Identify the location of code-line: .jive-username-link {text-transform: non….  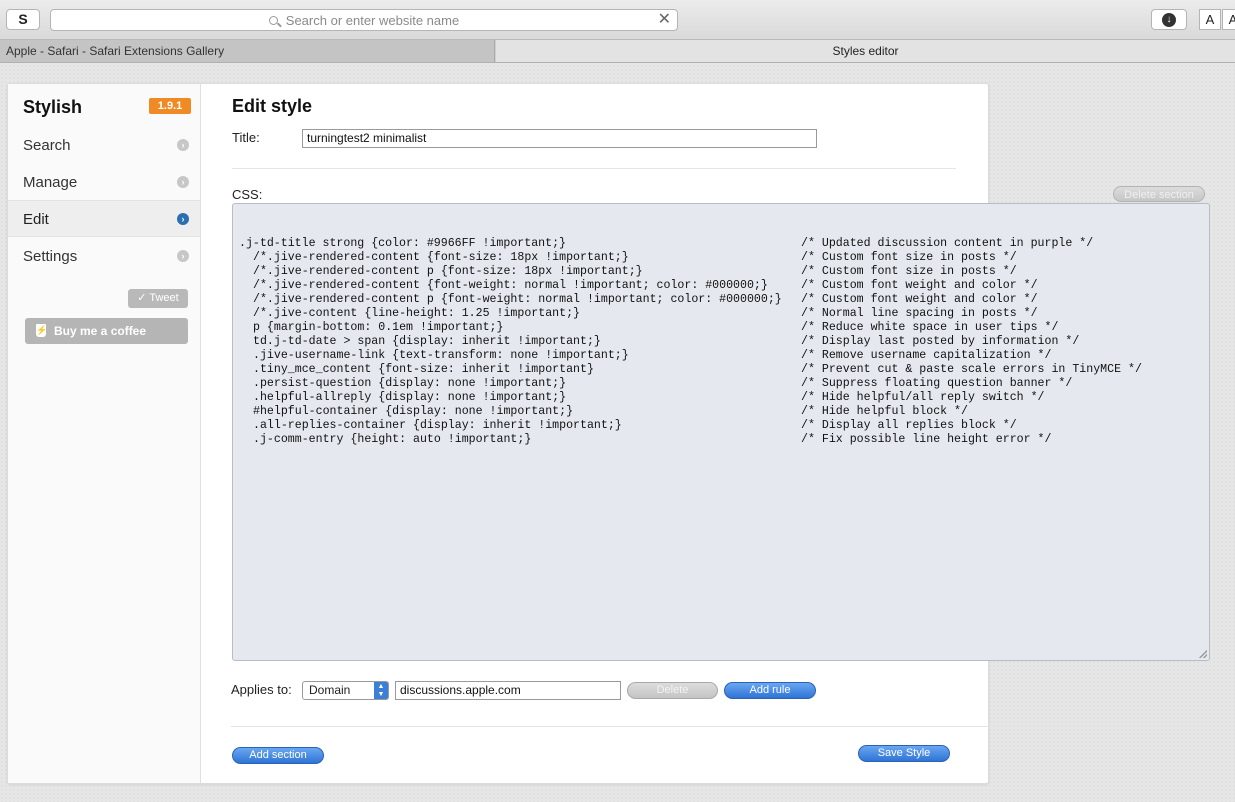
(721, 356).